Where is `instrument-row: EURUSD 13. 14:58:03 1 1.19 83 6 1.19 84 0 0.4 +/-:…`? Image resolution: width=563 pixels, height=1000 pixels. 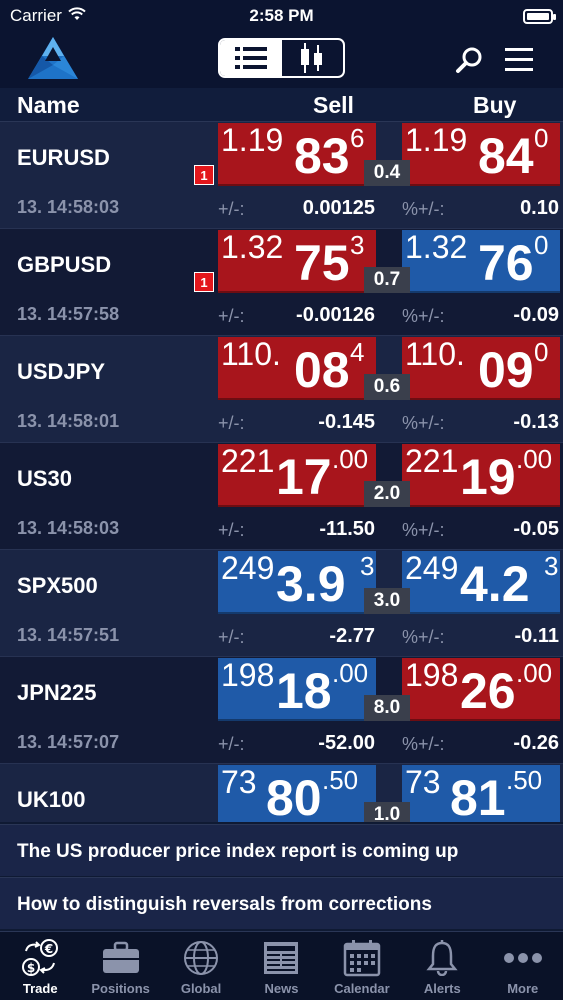 instrument-row: EURUSD 13. 14:58:03 1 1.19 83 6 1.19 84 0 0.4 +/-:… is located at coordinates (281, 175).